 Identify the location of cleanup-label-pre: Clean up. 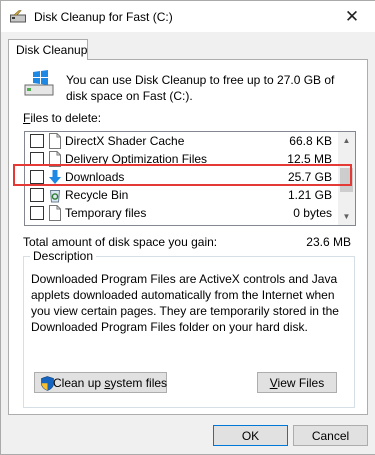
(79, 383).